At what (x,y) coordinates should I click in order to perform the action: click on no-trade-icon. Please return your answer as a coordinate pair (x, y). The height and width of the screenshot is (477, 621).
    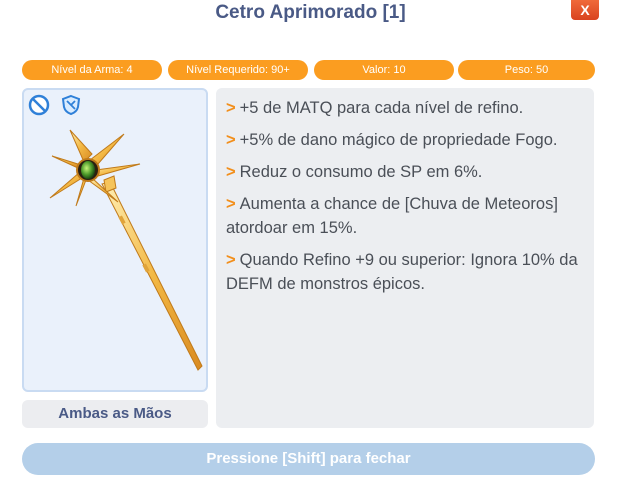
    Looking at the image, I should click on (39, 105).